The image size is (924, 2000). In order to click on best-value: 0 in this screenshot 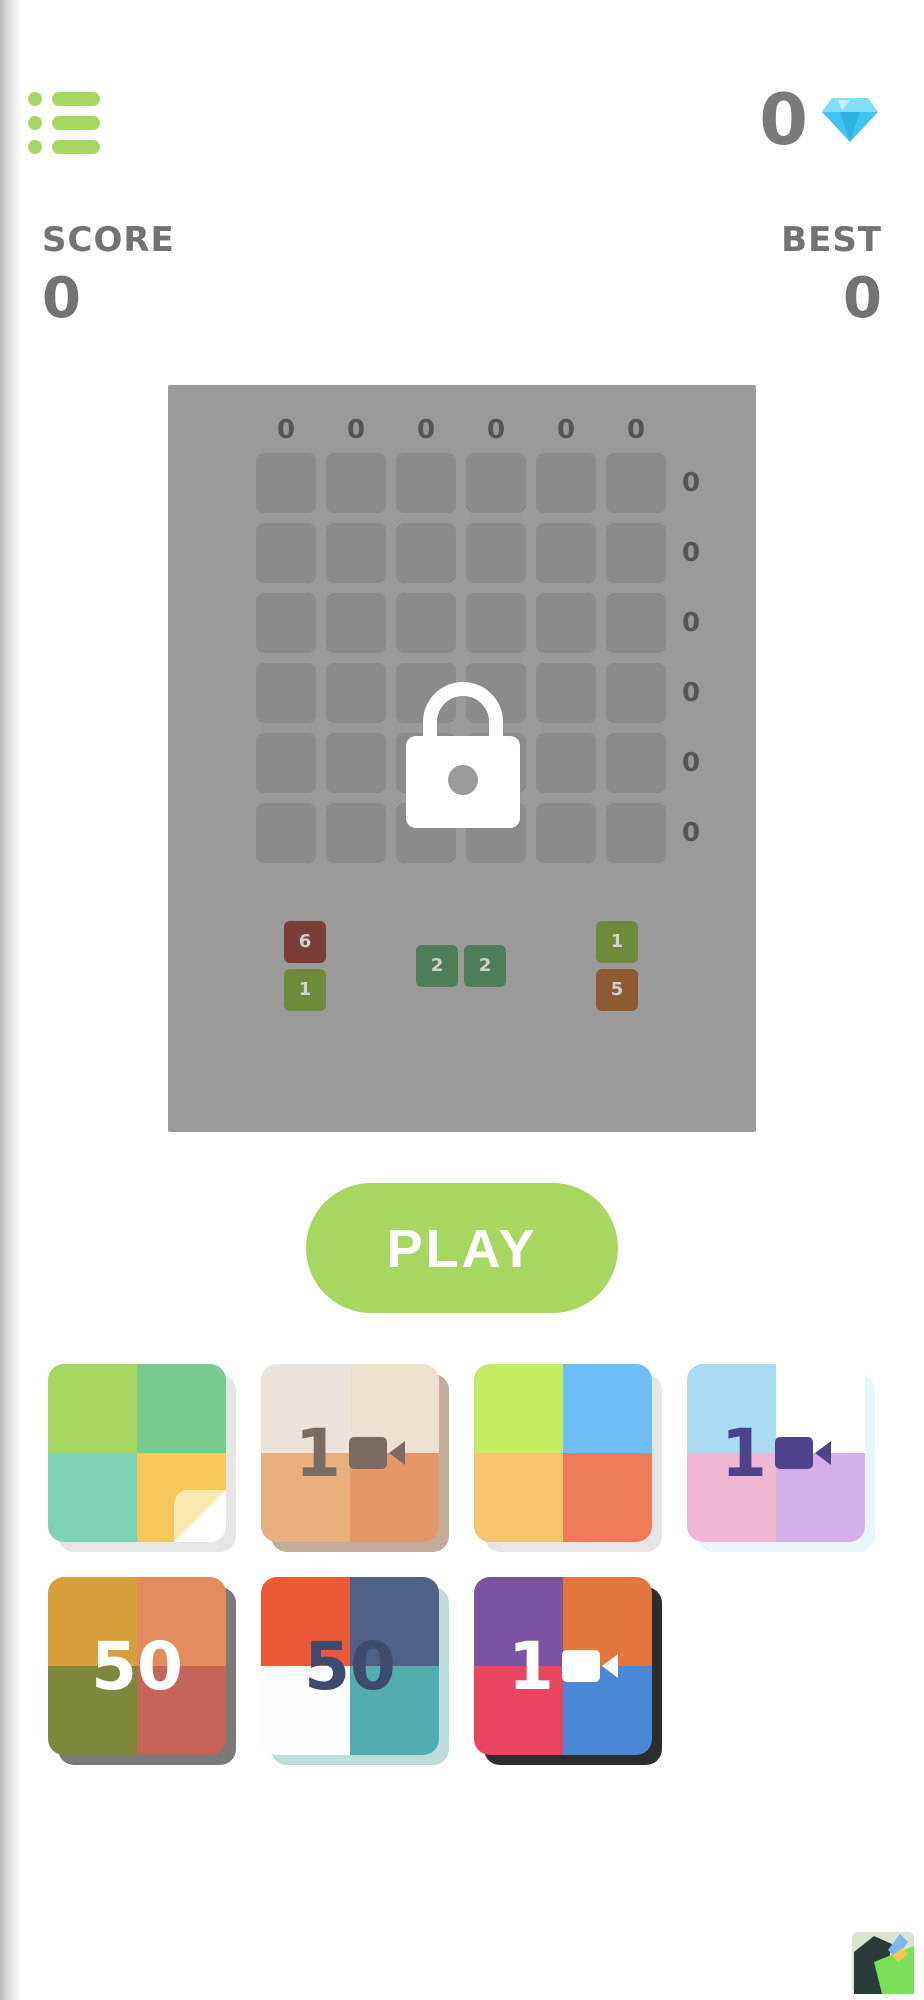, I will do `click(862, 298)`.